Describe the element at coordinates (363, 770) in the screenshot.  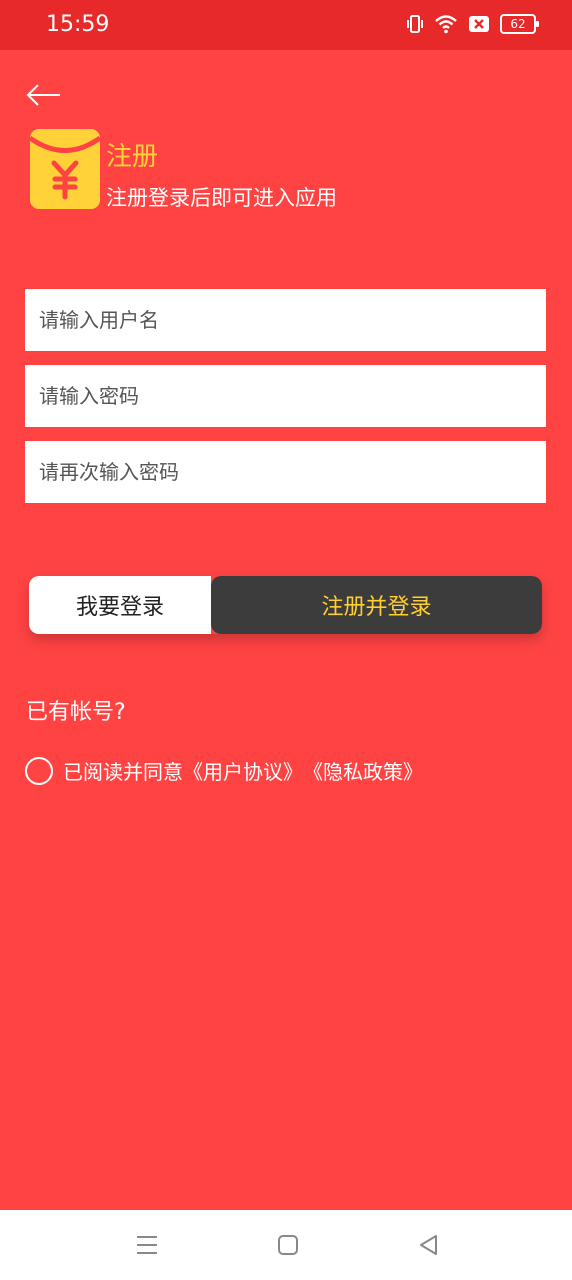
I see `privacy-policy-link: 《隐私政策》` at that location.